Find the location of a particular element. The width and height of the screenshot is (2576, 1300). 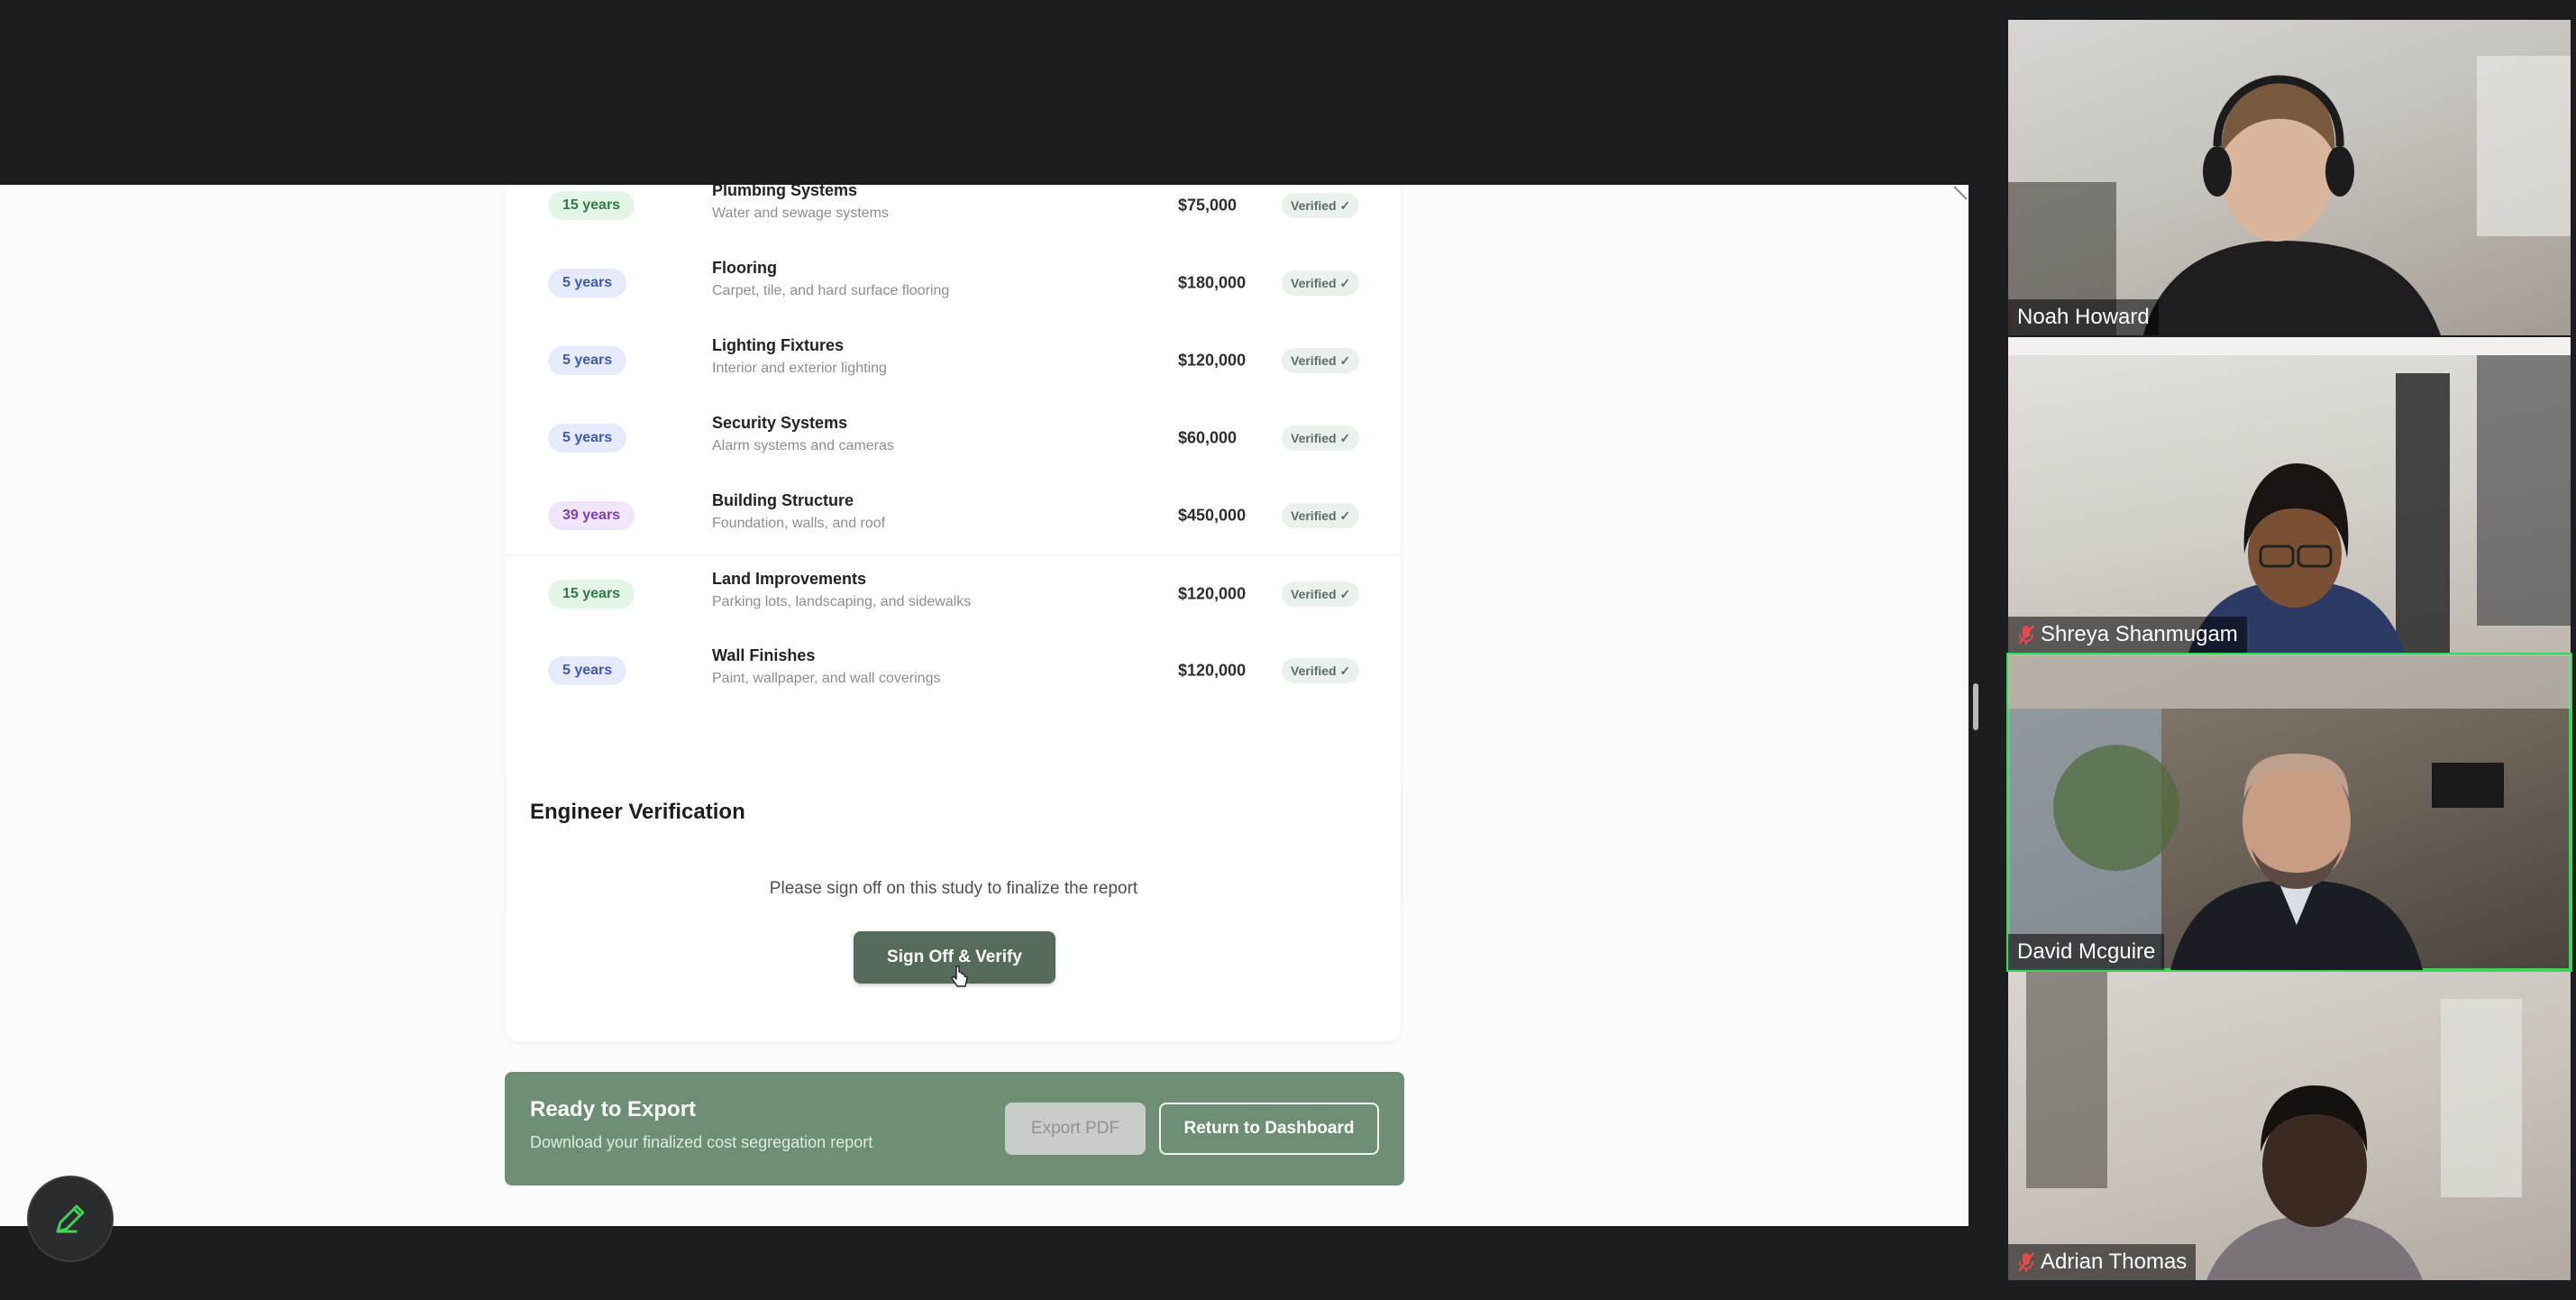

asset-description: Carpet, tile, and hard surface flooring is located at coordinates (831, 291).